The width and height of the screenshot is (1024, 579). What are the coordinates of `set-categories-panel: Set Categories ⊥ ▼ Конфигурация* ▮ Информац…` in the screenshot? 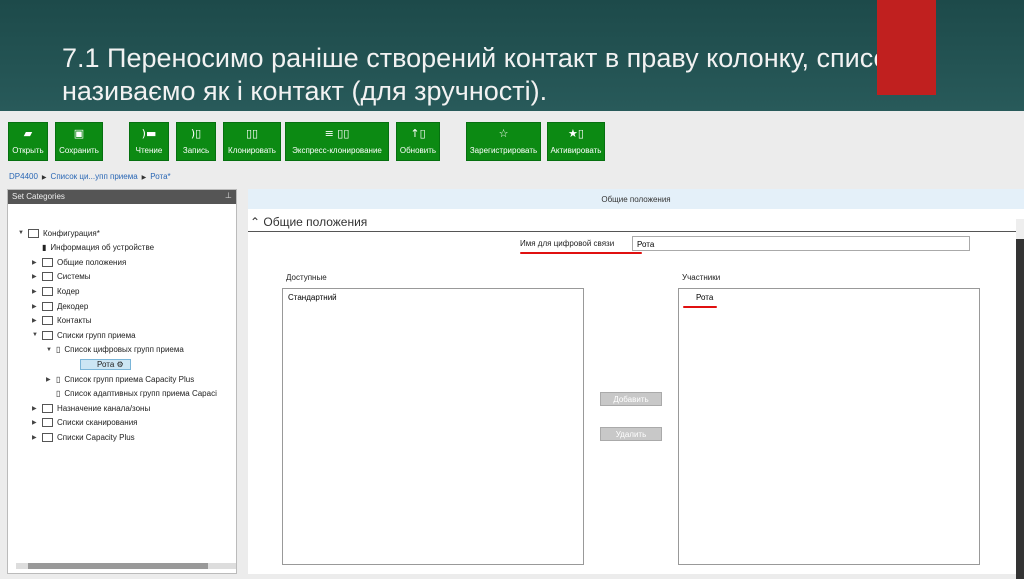 It's located at (122, 381).